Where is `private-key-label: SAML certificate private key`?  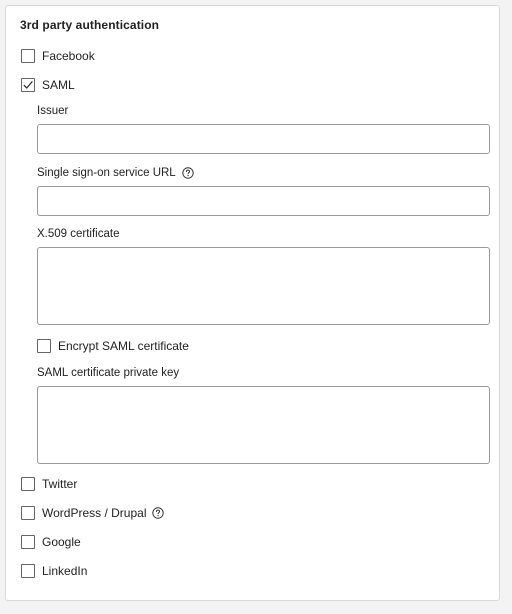
private-key-label: SAML certificate private key is located at coordinates (108, 373).